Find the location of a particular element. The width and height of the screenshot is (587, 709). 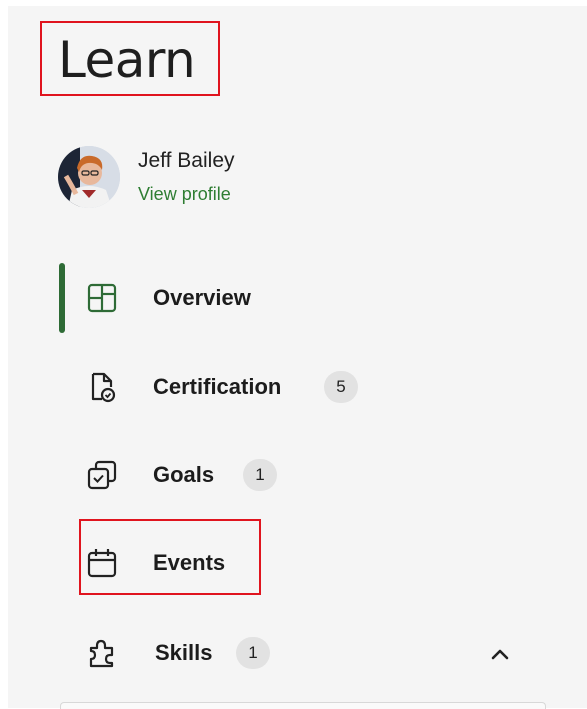

nav-label-events: Events is located at coordinates (189, 562).